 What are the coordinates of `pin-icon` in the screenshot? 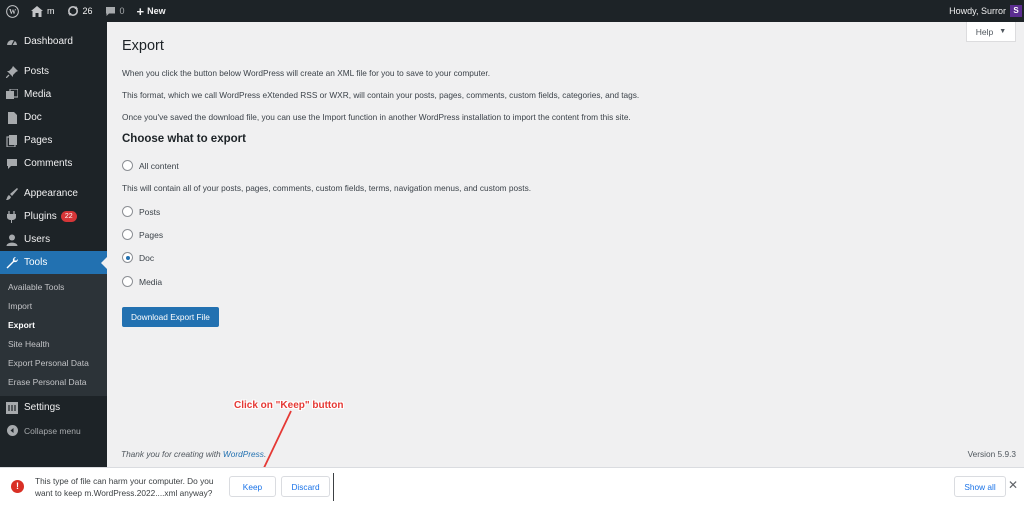 It's located at (12, 71).